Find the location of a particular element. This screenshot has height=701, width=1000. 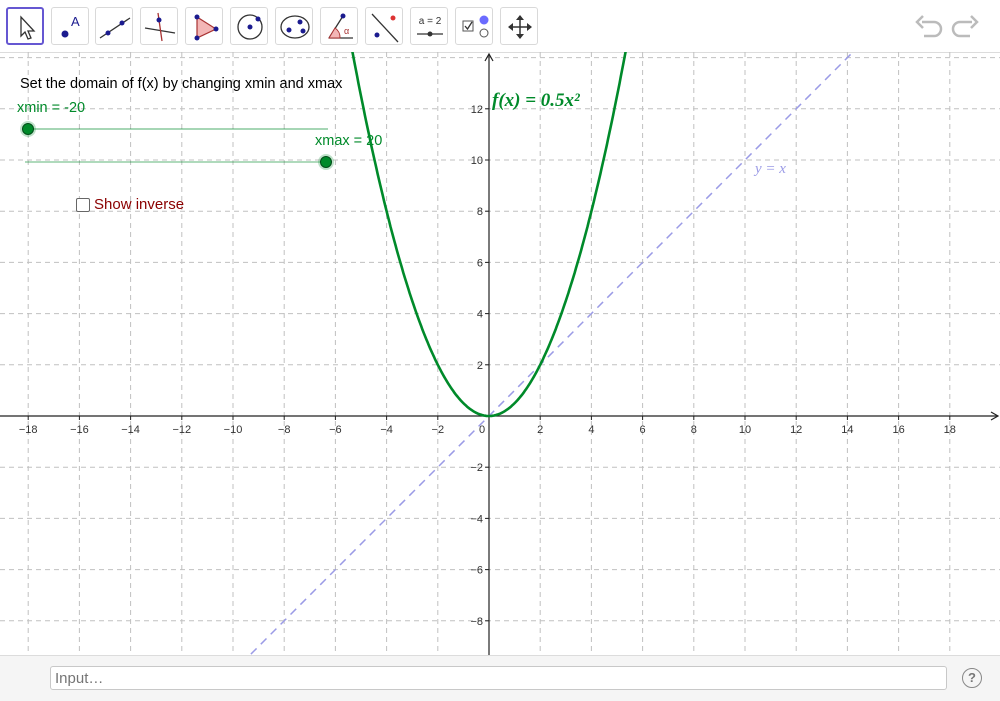

x-tick-label: −8 is located at coordinates (284, 430).